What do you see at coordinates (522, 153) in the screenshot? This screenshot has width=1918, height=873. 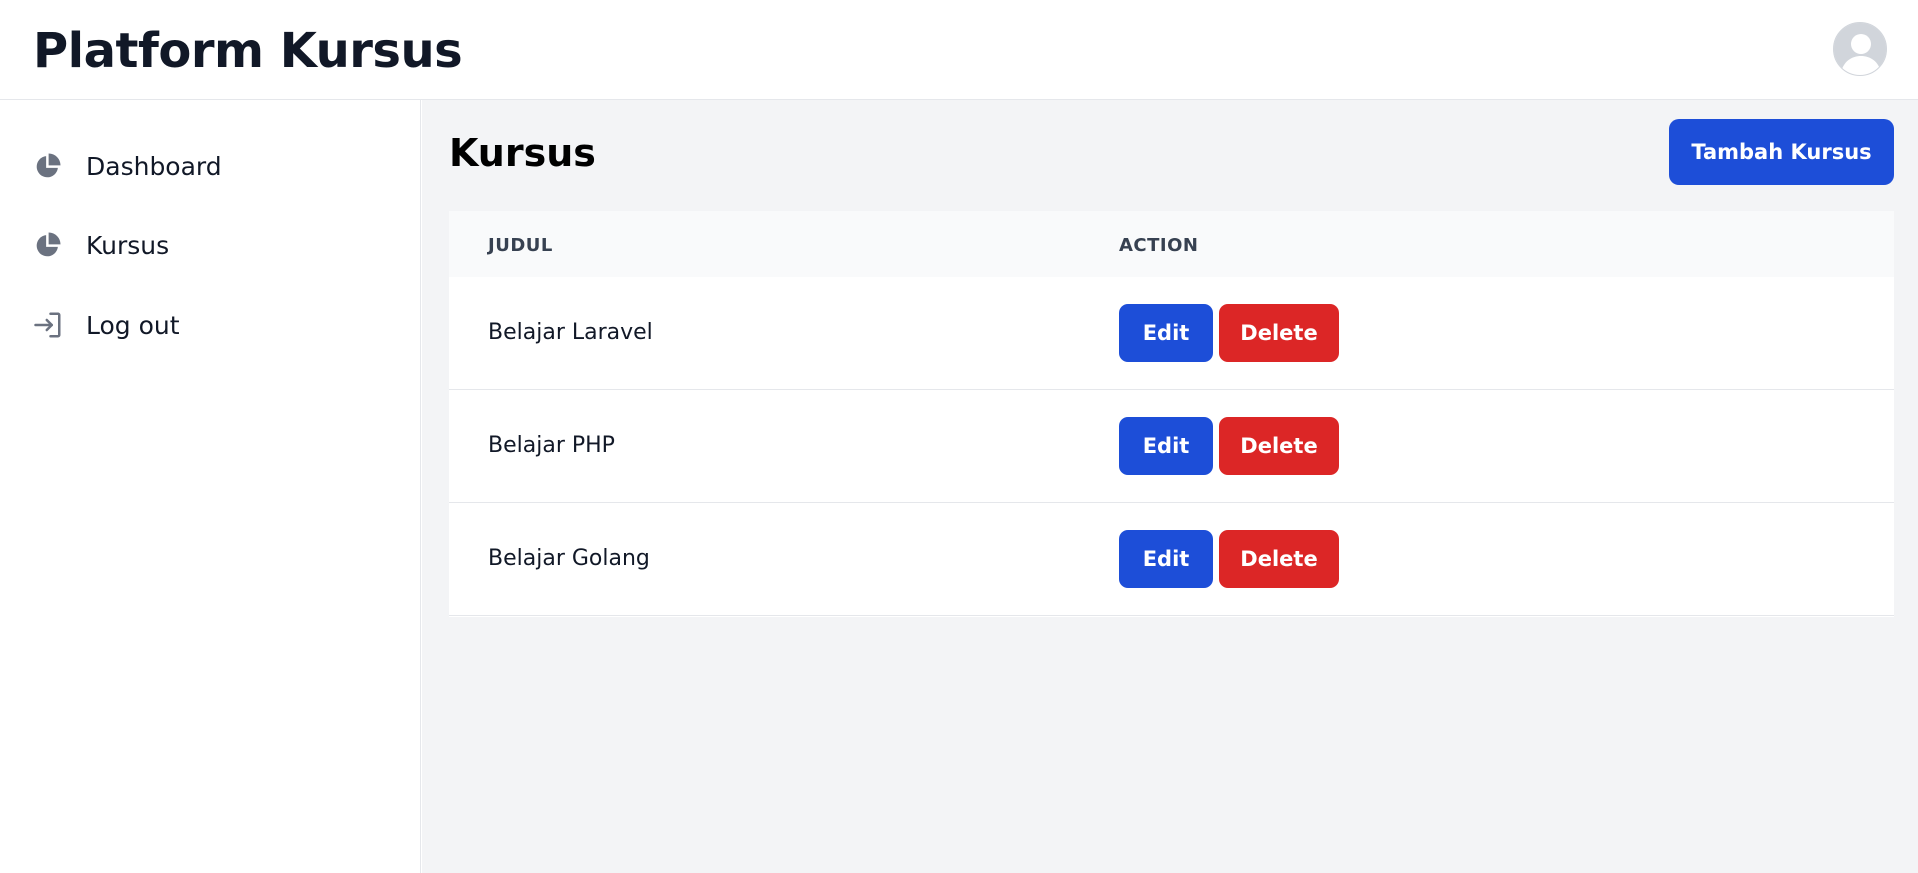 I see `page-title: Kursus` at bounding box center [522, 153].